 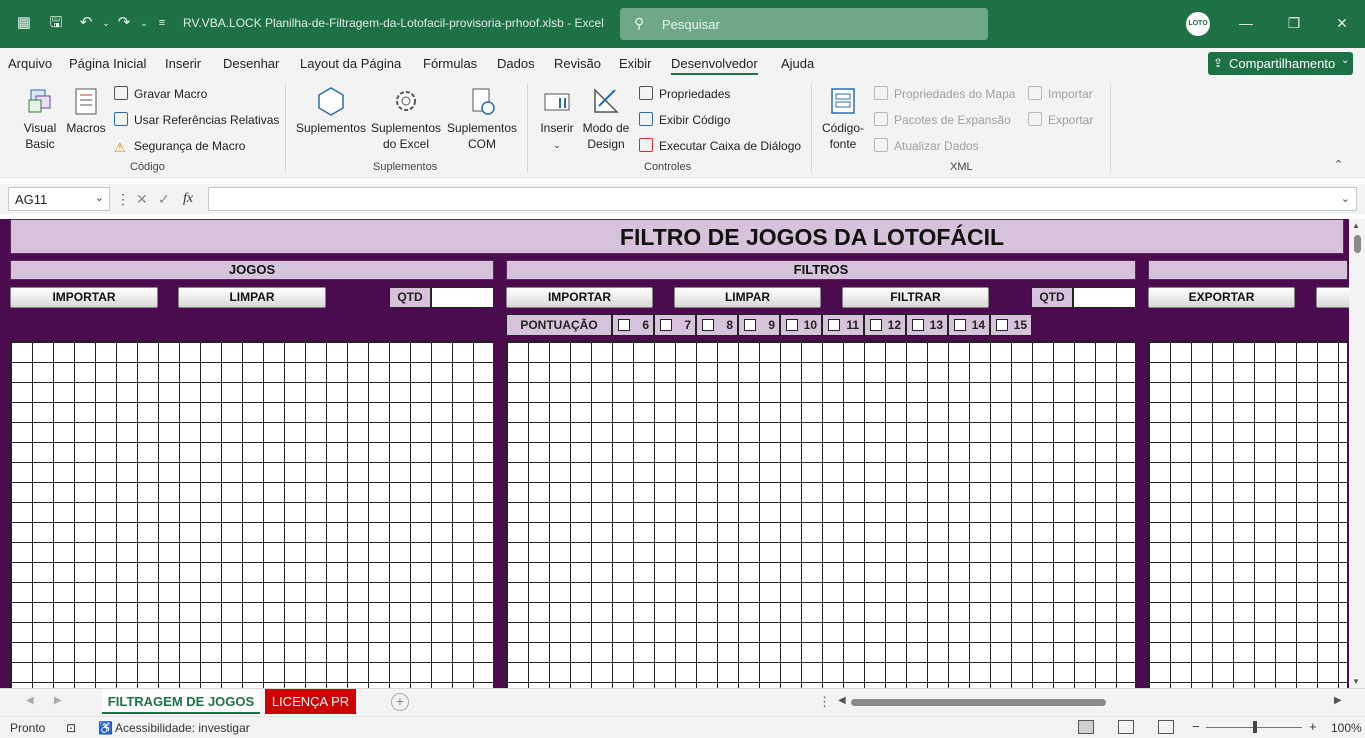 I want to click on gravar-macro-button: Gravar Macro, so click(x=160, y=94).